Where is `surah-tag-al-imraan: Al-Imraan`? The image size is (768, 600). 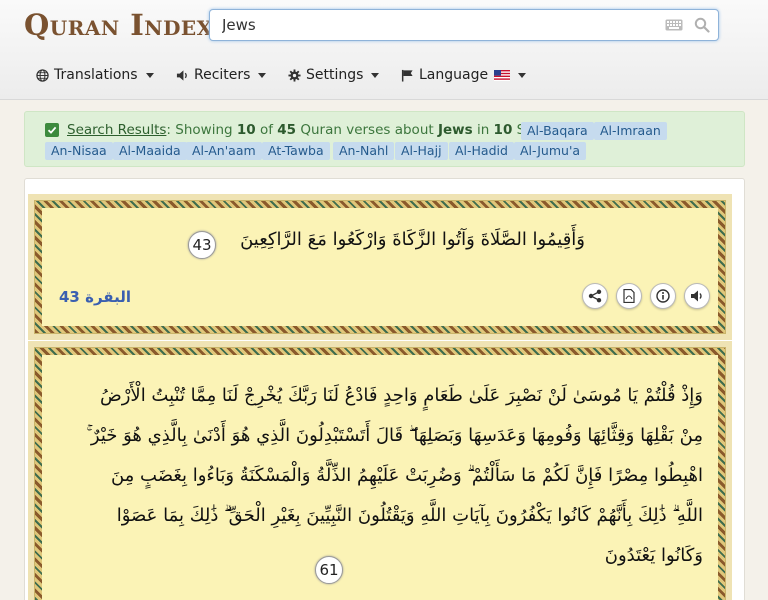 surah-tag-al-imraan: Al-Imraan is located at coordinates (630, 131).